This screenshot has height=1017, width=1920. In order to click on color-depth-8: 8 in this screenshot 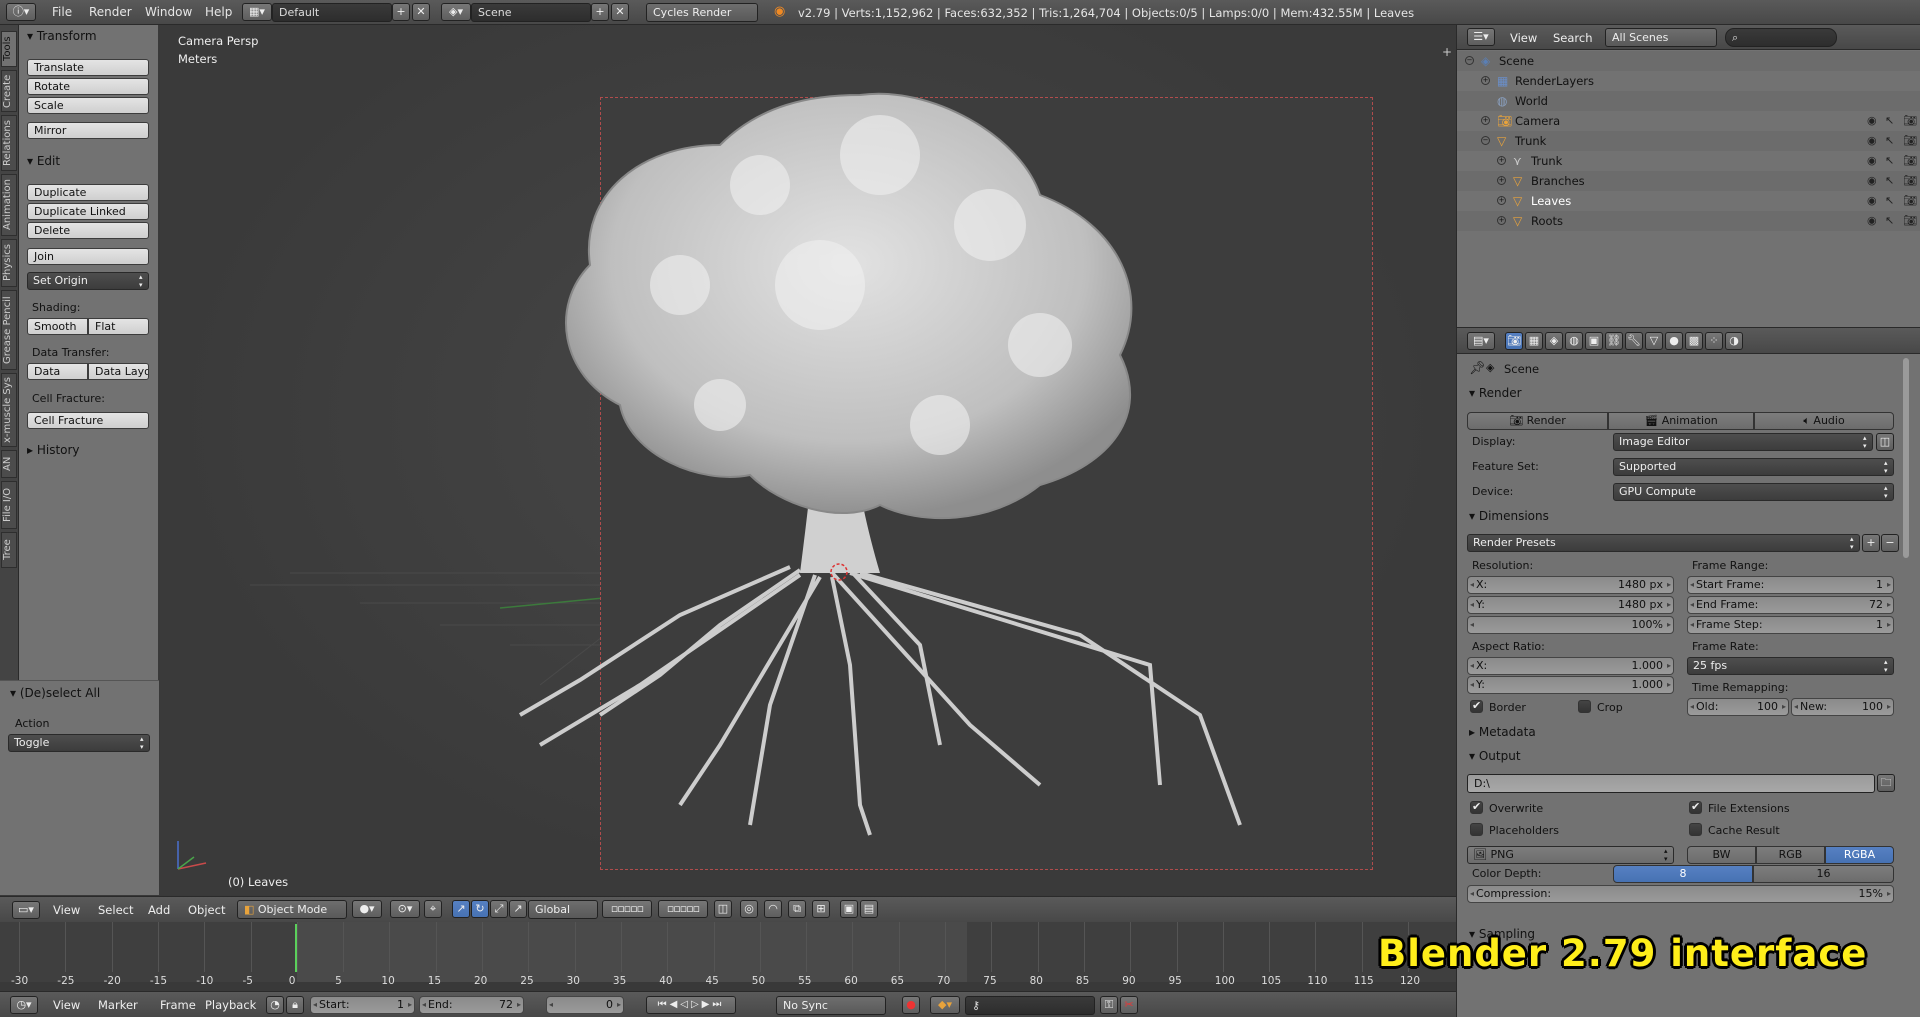, I will do `click(1683, 874)`.